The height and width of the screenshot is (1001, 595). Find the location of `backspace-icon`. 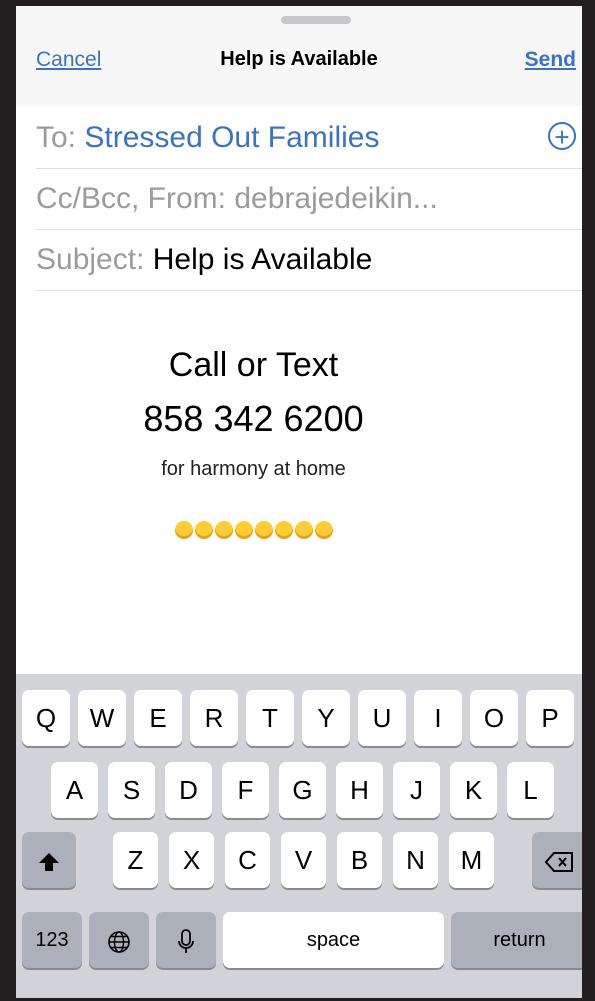

backspace-icon is located at coordinates (559, 862).